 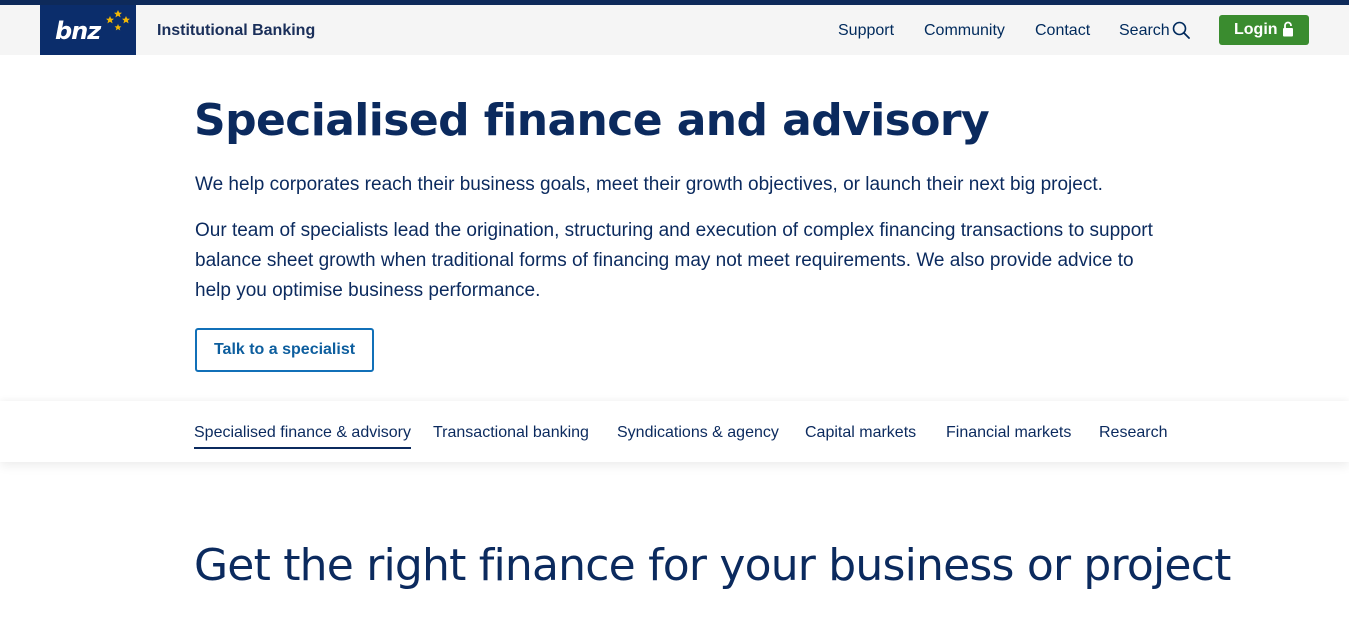 What do you see at coordinates (964, 31) in the screenshot?
I see `nav-community: Community` at bounding box center [964, 31].